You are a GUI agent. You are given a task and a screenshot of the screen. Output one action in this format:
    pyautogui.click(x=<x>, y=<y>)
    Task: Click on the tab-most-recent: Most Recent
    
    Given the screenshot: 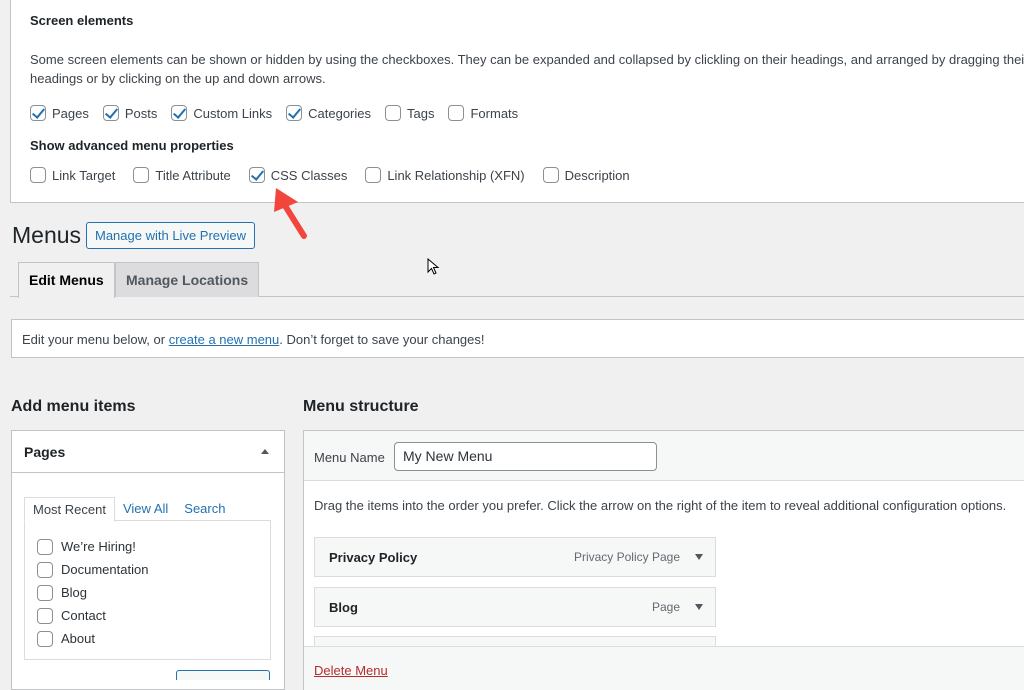 What is the action you would take?
    pyautogui.click(x=69, y=509)
    